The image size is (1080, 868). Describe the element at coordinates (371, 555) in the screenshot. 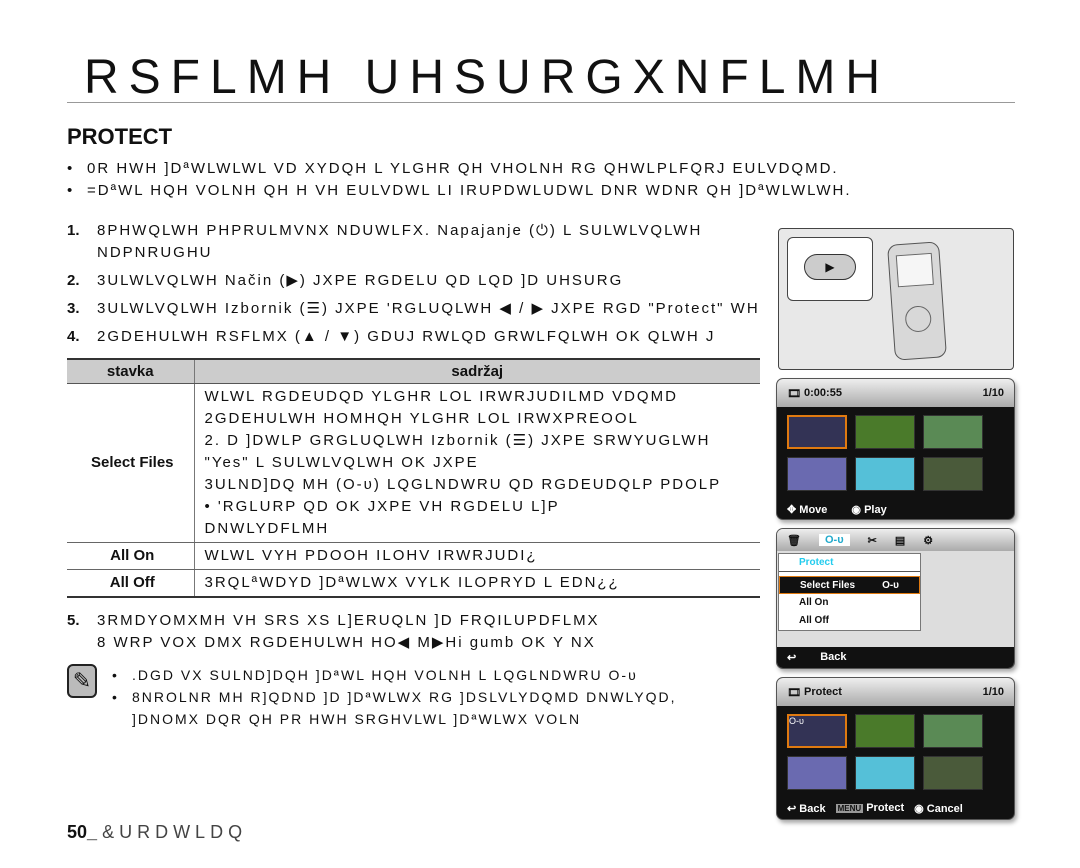

I see `content-line: WLWL VYH PDOOH ILOHV IRWRJUDI¿` at that location.